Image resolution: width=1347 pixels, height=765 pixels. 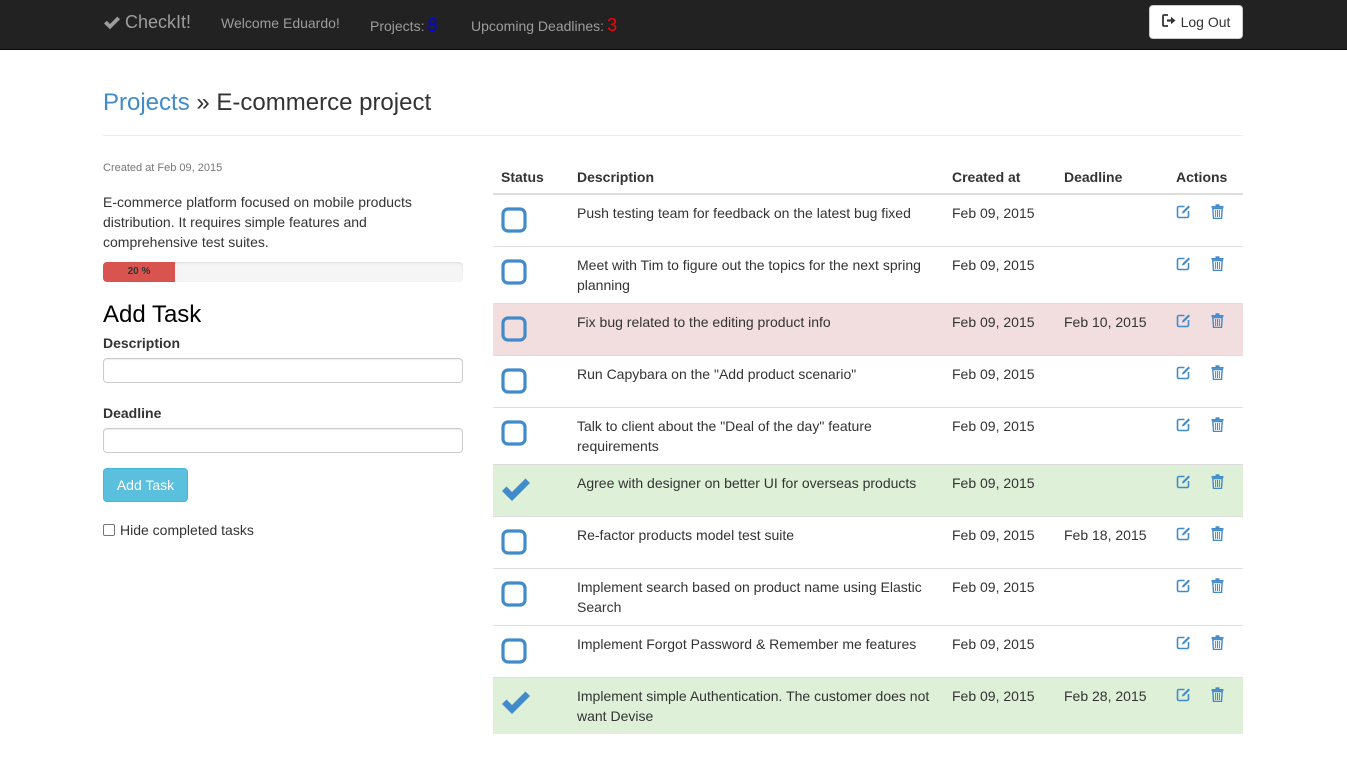 What do you see at coordinates (531, 177) in the screenshot?
I see `header-status: Status` at bounding box center [531, 177].